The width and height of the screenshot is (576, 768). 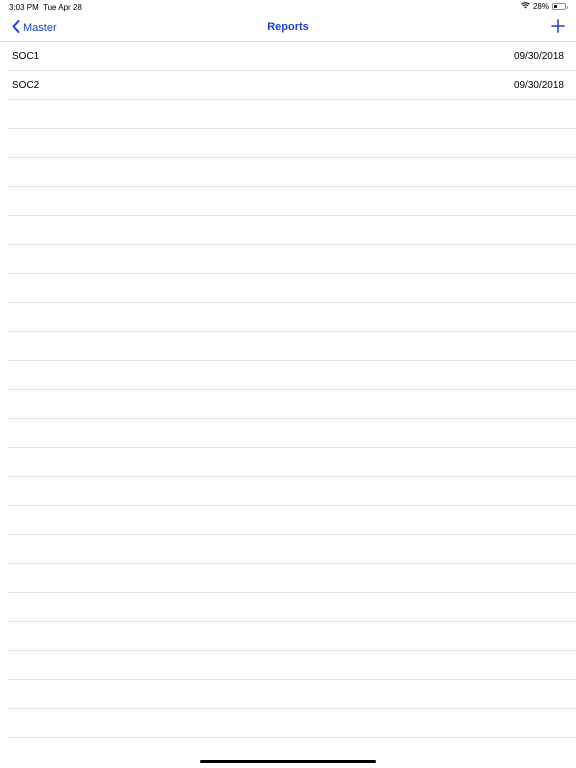 I want to click on report-row: SOC2 09/30/2018, so click(x=292, y=85).